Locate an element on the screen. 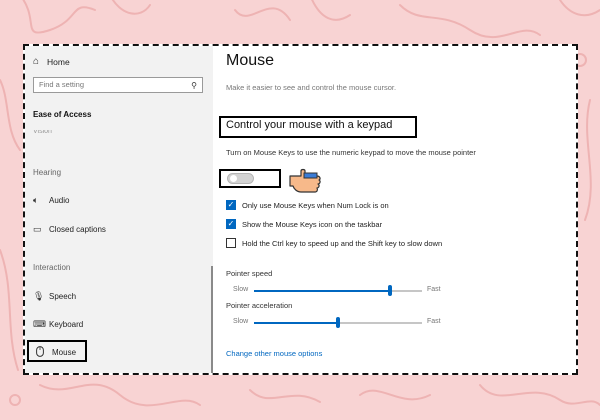 This screenshot has height=420, width=600. section-vision-partial: Vision is located at coordinates (42, 132).